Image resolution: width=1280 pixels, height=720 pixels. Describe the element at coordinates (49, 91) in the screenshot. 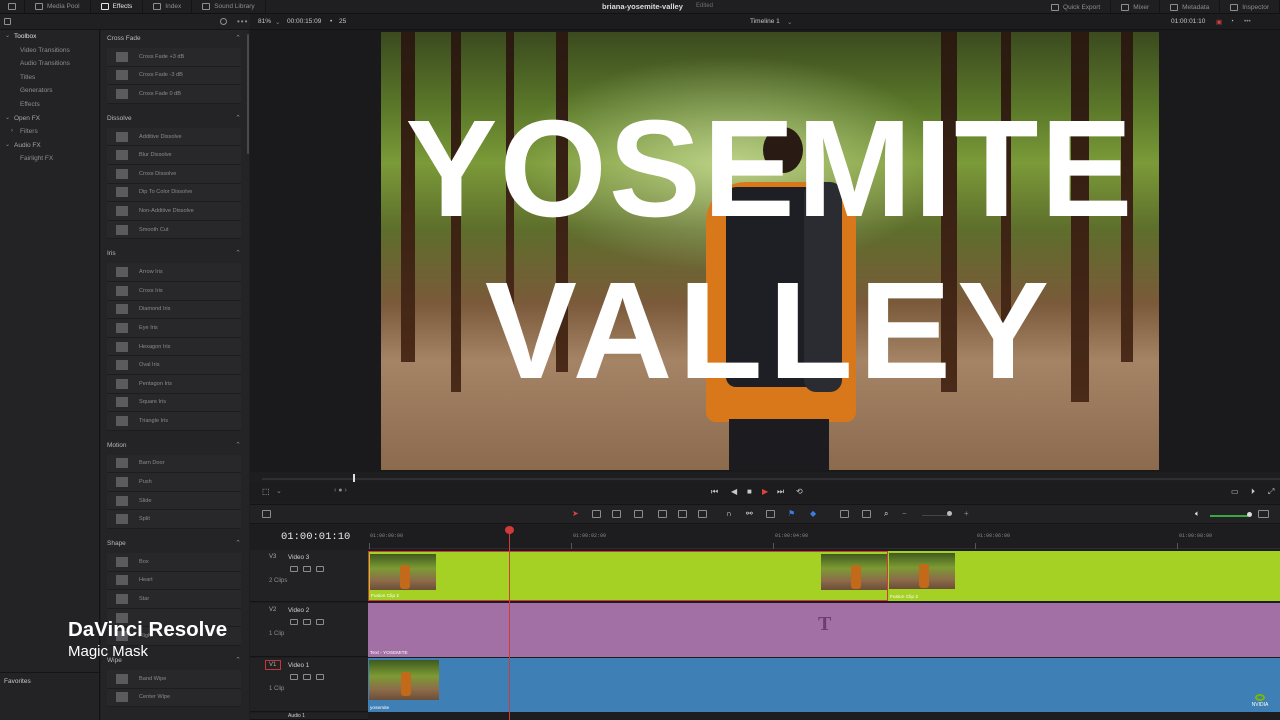

I see `sidebar-item-generators: Generators` at that location.